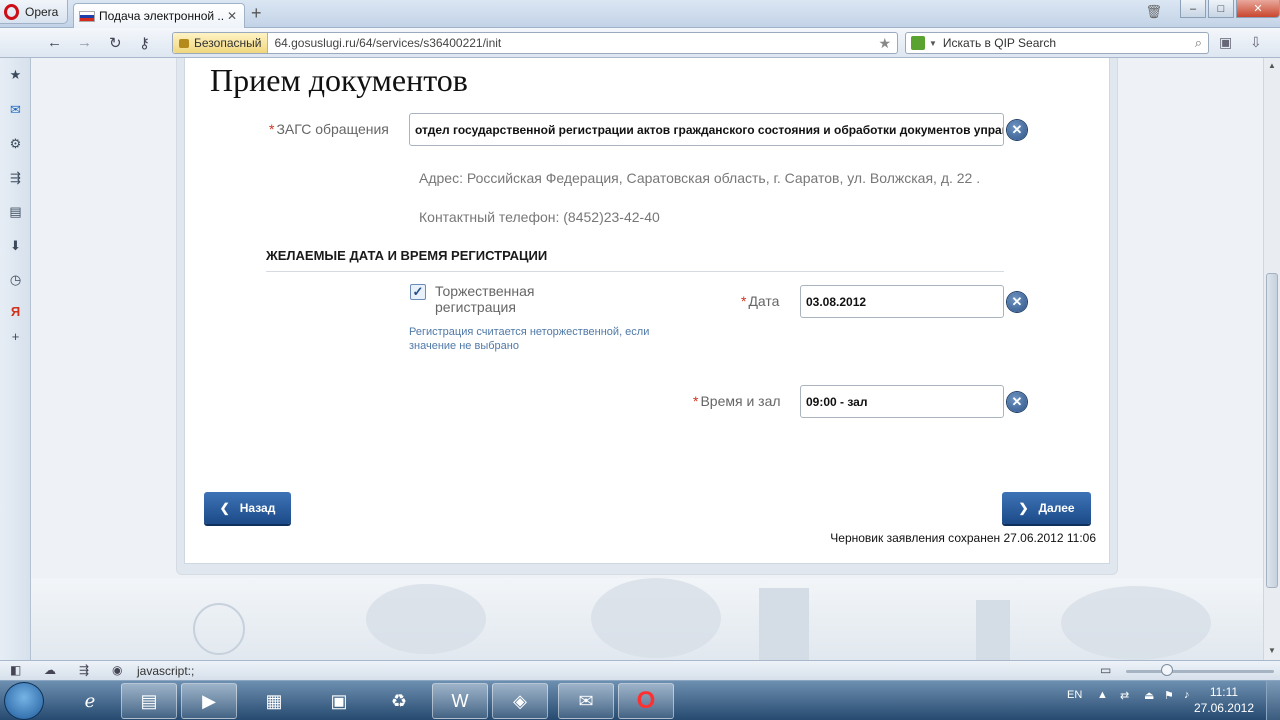 This screenshot has height=720, width=1280. What do you see at coordinates (737, 401) in the screenshot?
I see `time-label: * Время и зал` at bounding box center [737, 401].